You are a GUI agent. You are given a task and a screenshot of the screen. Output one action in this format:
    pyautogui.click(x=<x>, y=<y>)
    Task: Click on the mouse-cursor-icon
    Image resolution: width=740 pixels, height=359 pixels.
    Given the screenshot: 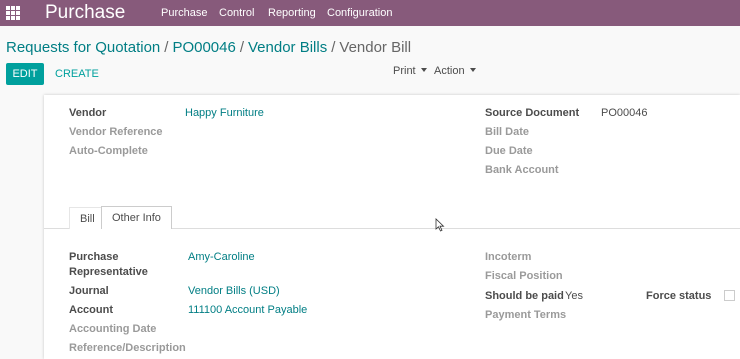 What is the action you would take?
    pyautogui.click(x=440, y=225)
    